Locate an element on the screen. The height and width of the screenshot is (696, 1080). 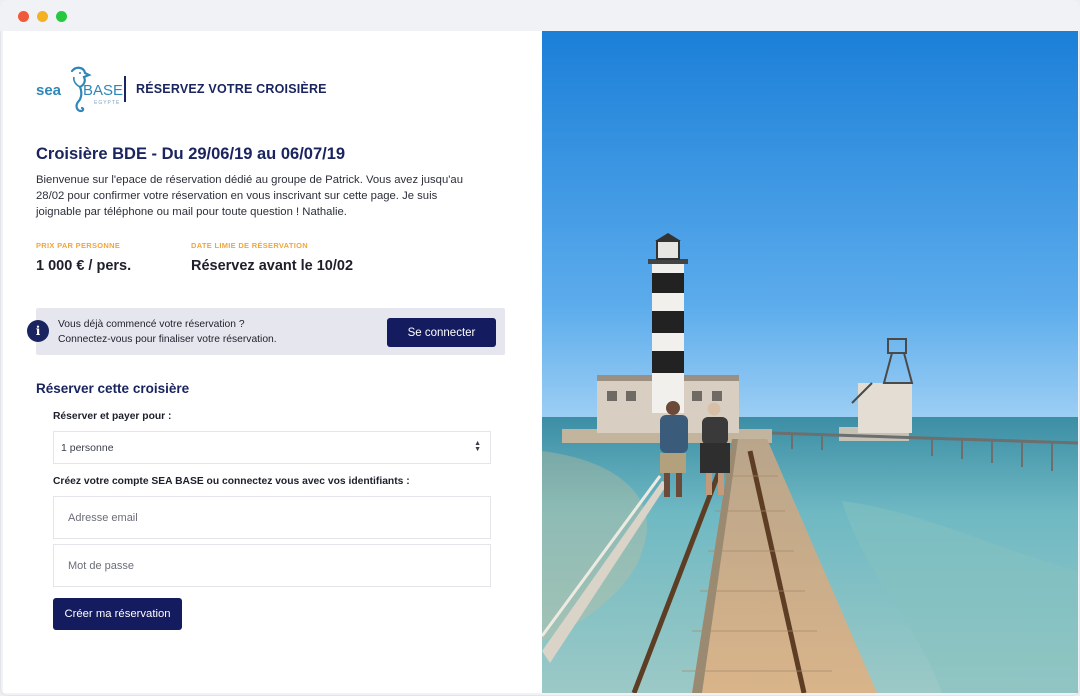
login-notice-line1: Vous déjà commencé votre réservation ? is located at coordinates (151, 324).